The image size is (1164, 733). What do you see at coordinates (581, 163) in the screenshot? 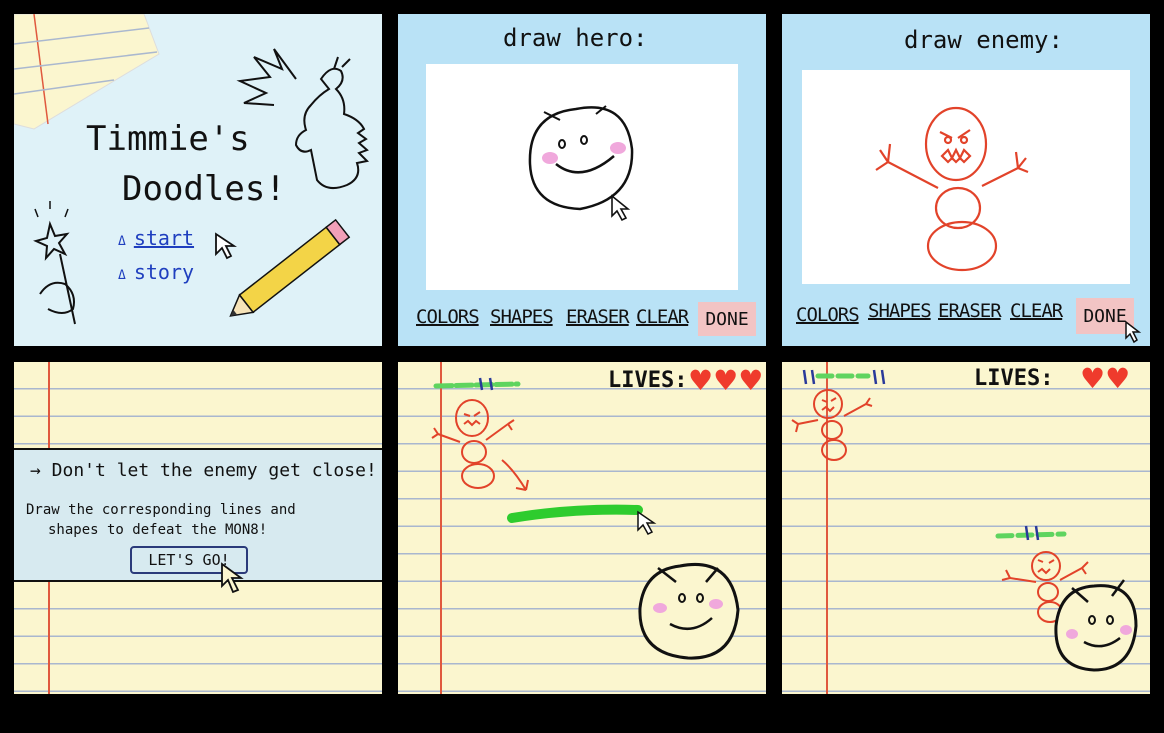
I see `hero-smiley-drawing` at bounding box center [581, 163].